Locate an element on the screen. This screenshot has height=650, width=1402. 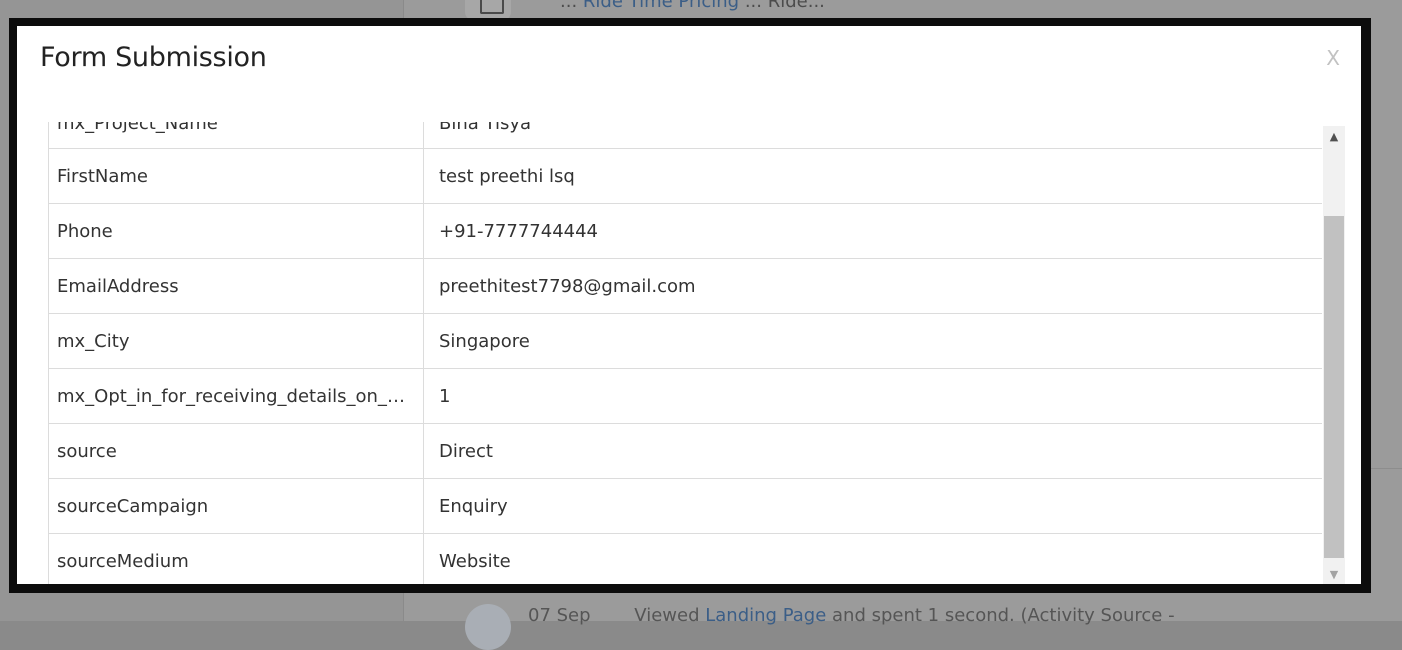
field-name-cell: source is located at coordinates (236, 451).